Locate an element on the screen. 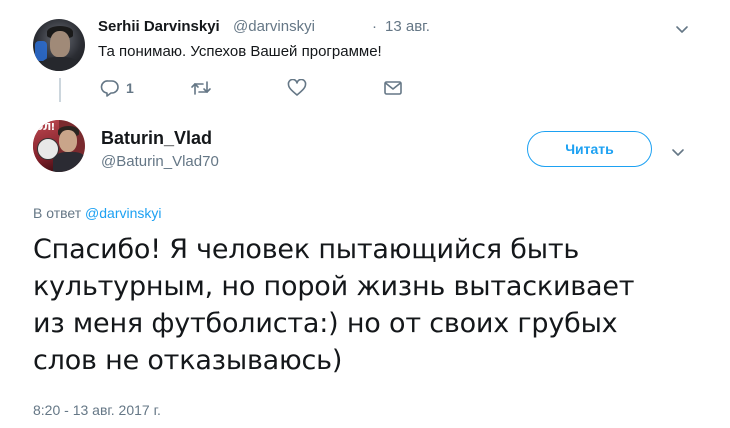 This screenshot has width=730, height=428. reply-context: В ответ @darvinskyi is located at coordinates (97, 213).